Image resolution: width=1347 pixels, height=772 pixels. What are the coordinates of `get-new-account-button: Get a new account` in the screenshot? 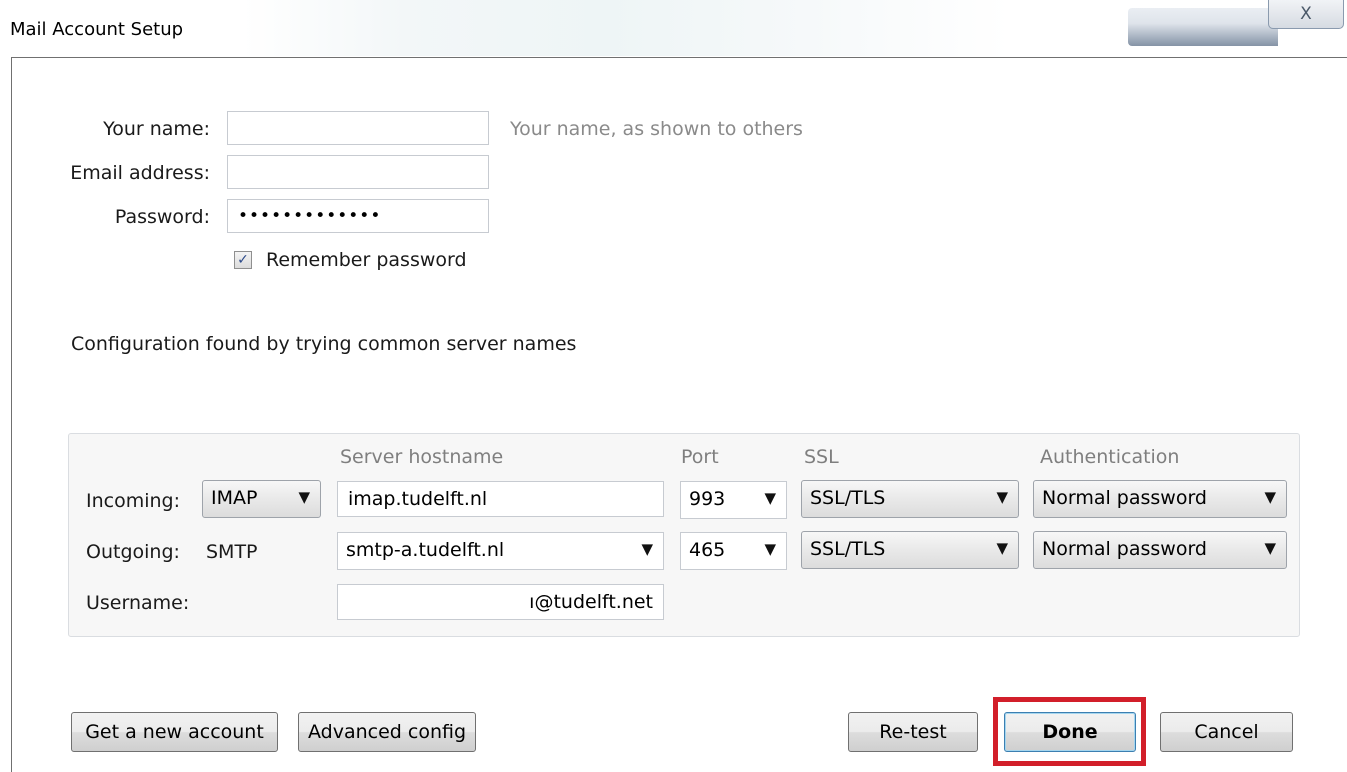 It's located at (174, 732).